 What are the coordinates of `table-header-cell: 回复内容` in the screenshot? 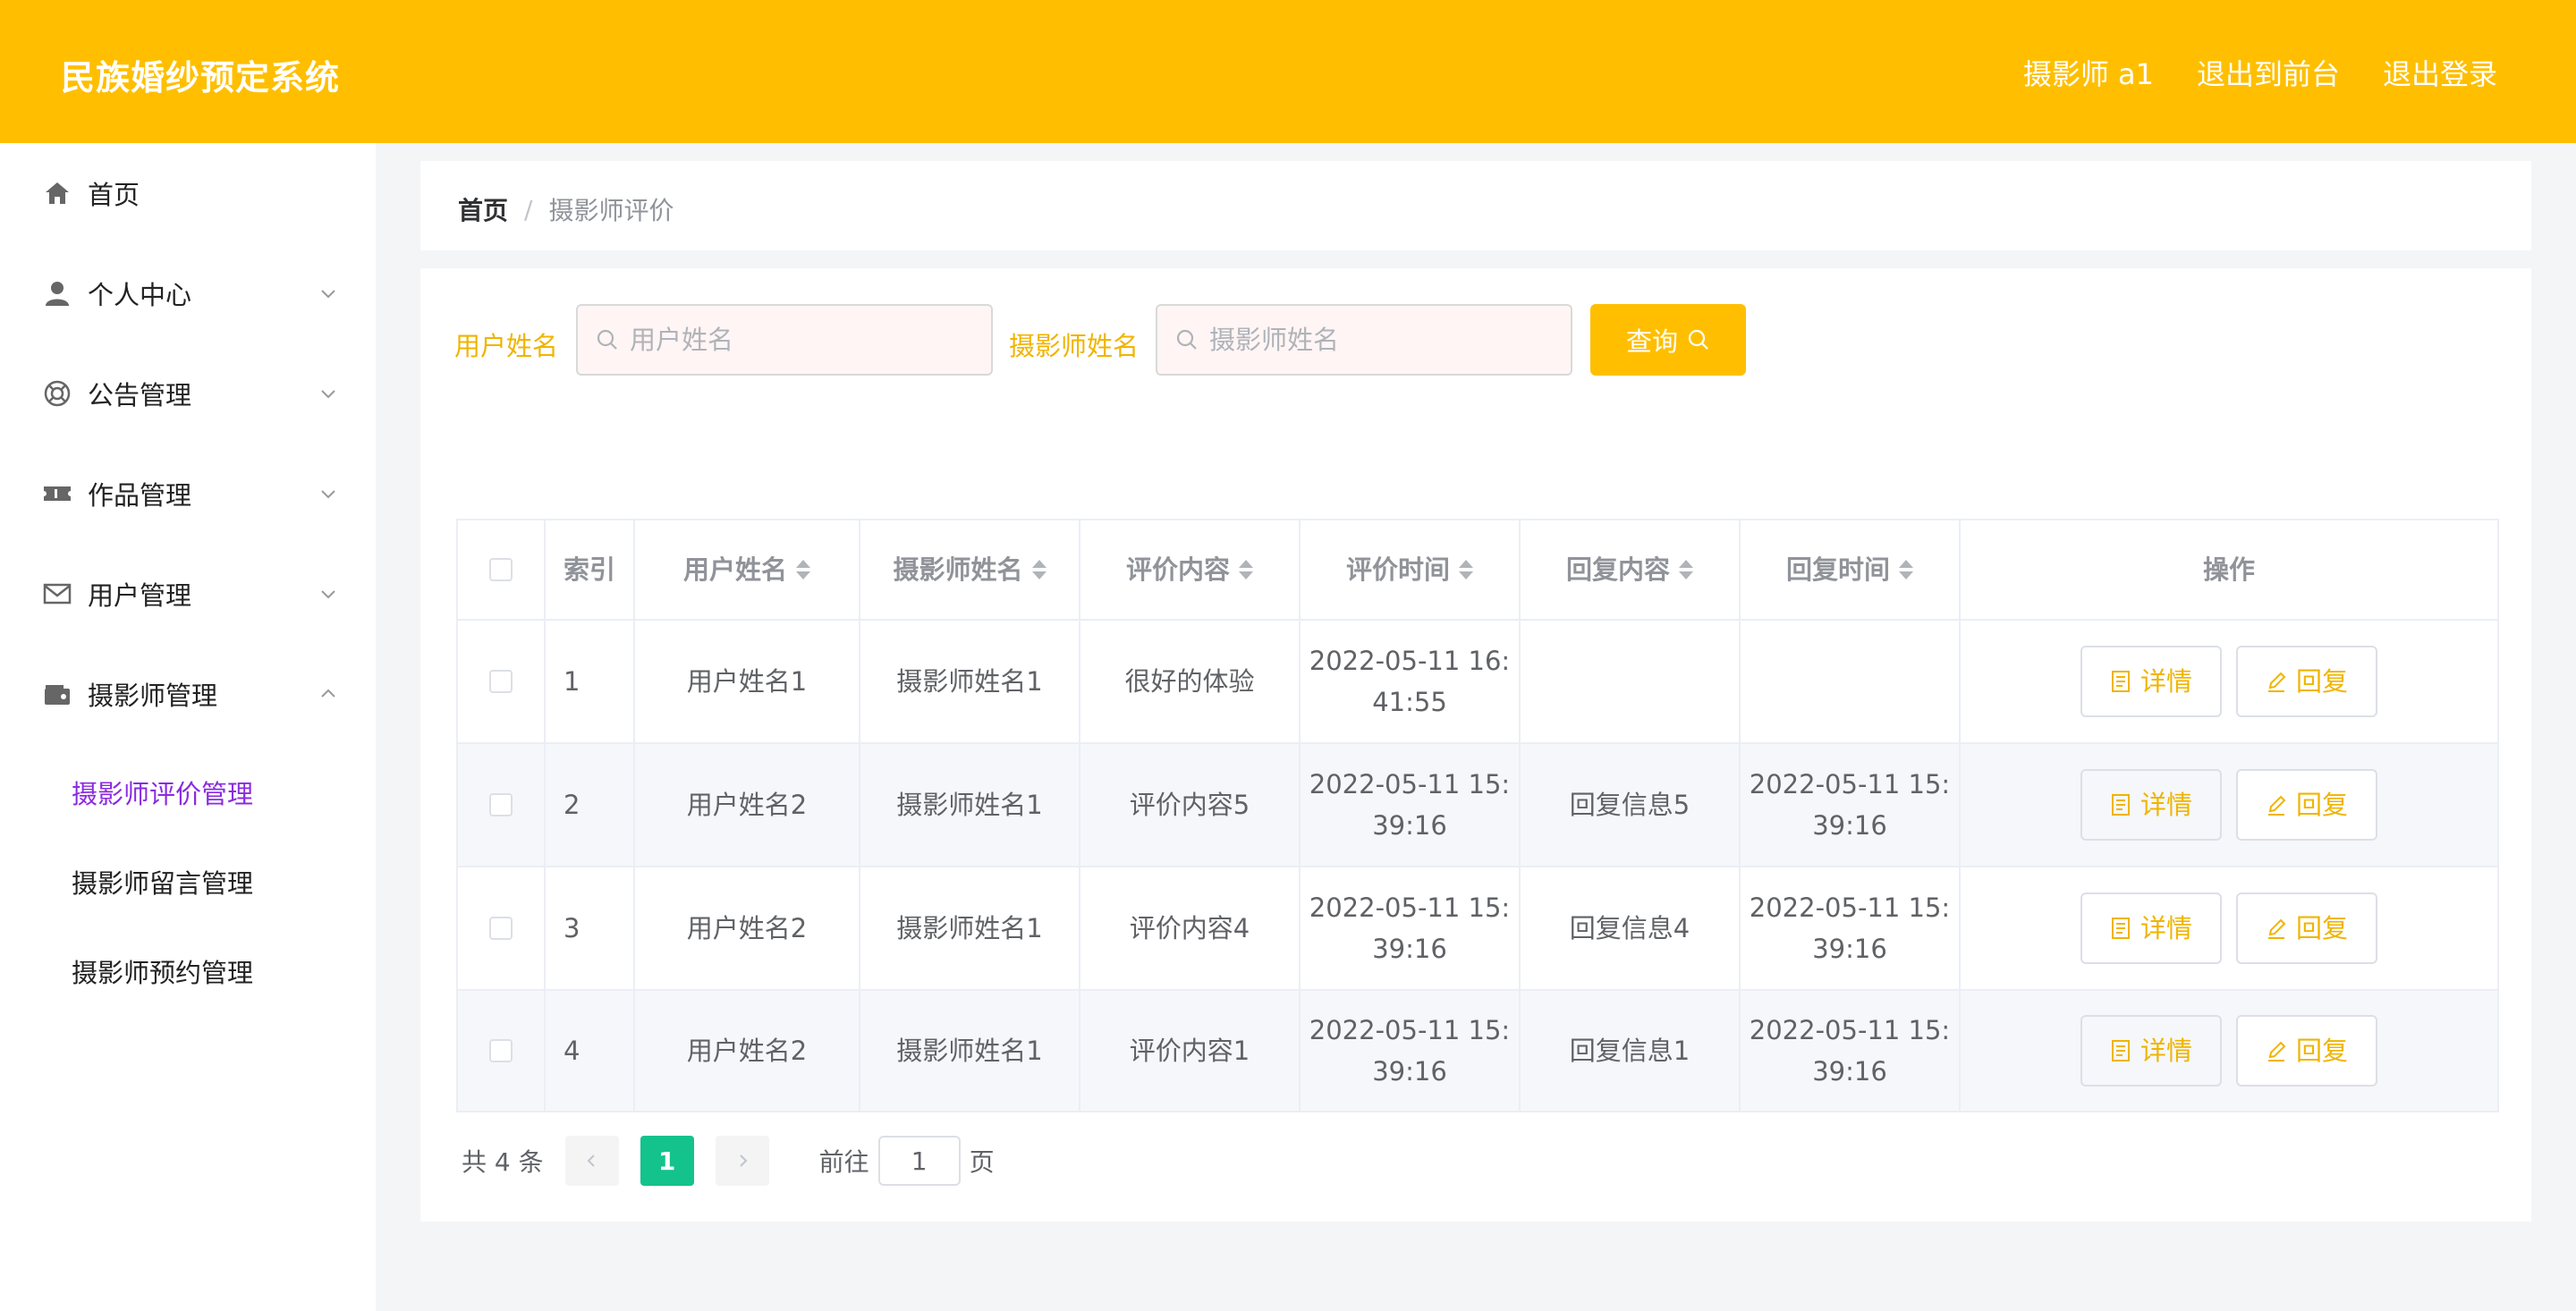 It's located at (1631, 569).